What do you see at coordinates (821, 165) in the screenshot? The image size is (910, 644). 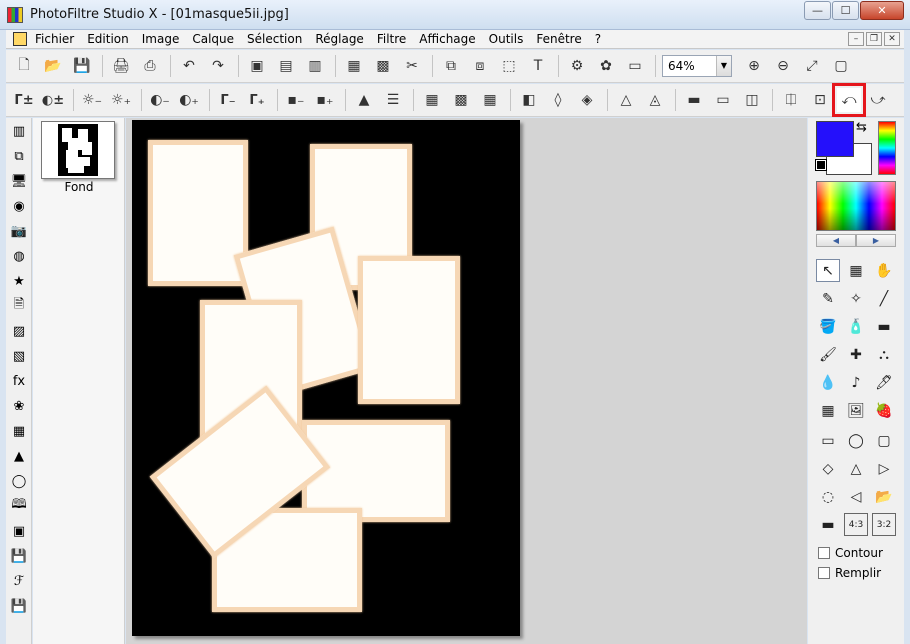 I see `reset-colors-icon` at bounding box center [821, 165].